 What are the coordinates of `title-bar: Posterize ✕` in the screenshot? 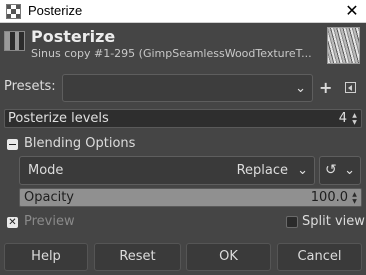 It's located at (183, 11).